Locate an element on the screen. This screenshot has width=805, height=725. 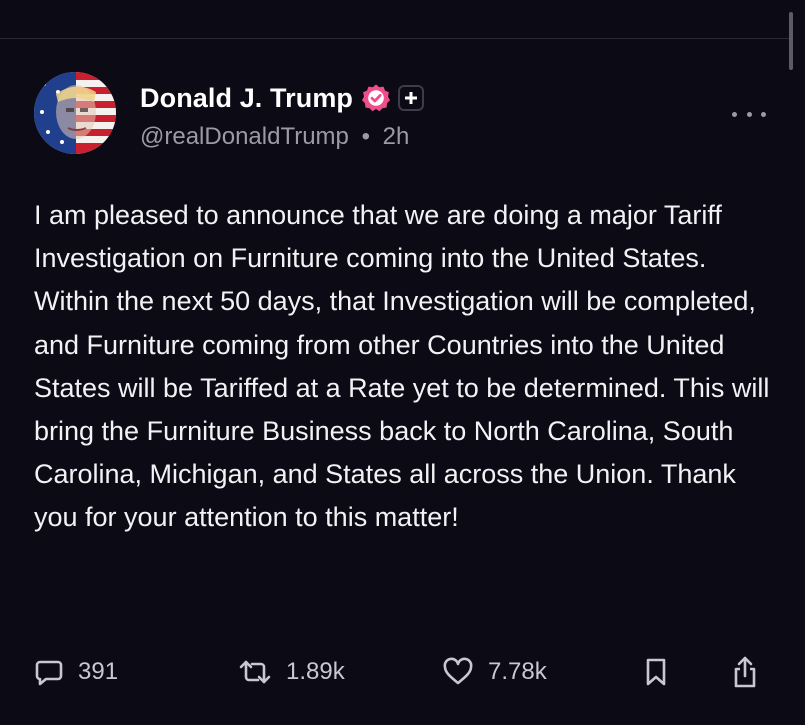
share-icon is located at coordinates (745, 672).